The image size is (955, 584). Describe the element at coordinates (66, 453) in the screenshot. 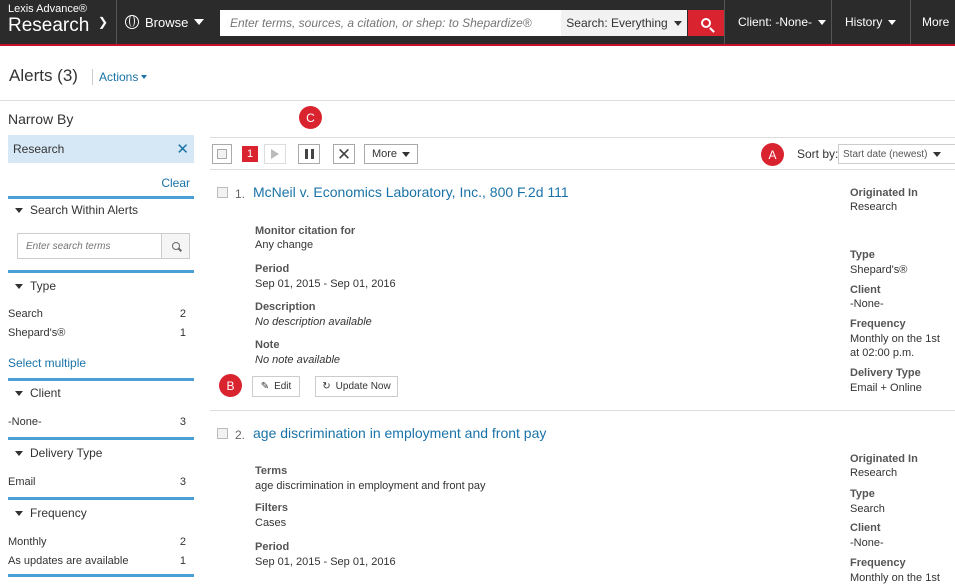

I see `facet-title: Delivery Type` at that location.